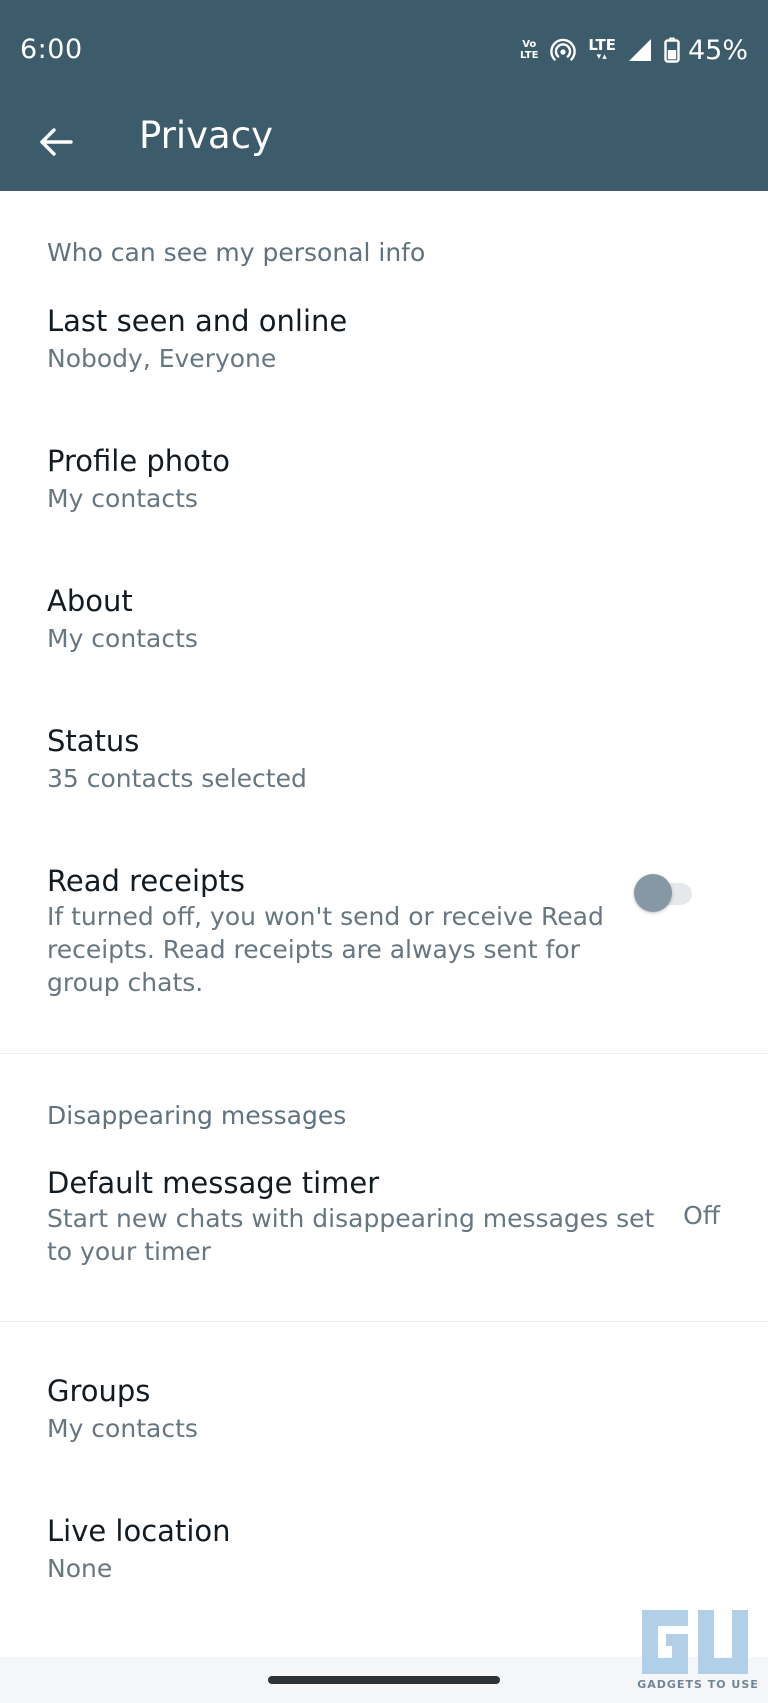 This screenshot has width=768, height=1703. I want to click on hotspot-icon, so click(563, 49).